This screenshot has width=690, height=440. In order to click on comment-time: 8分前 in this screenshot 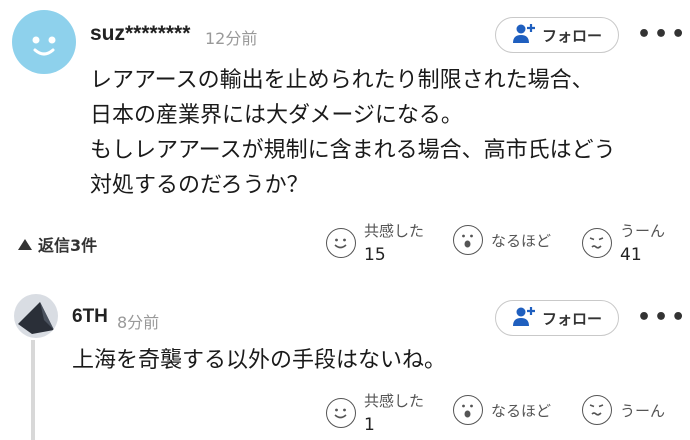, I will do `click(138, 322)`.